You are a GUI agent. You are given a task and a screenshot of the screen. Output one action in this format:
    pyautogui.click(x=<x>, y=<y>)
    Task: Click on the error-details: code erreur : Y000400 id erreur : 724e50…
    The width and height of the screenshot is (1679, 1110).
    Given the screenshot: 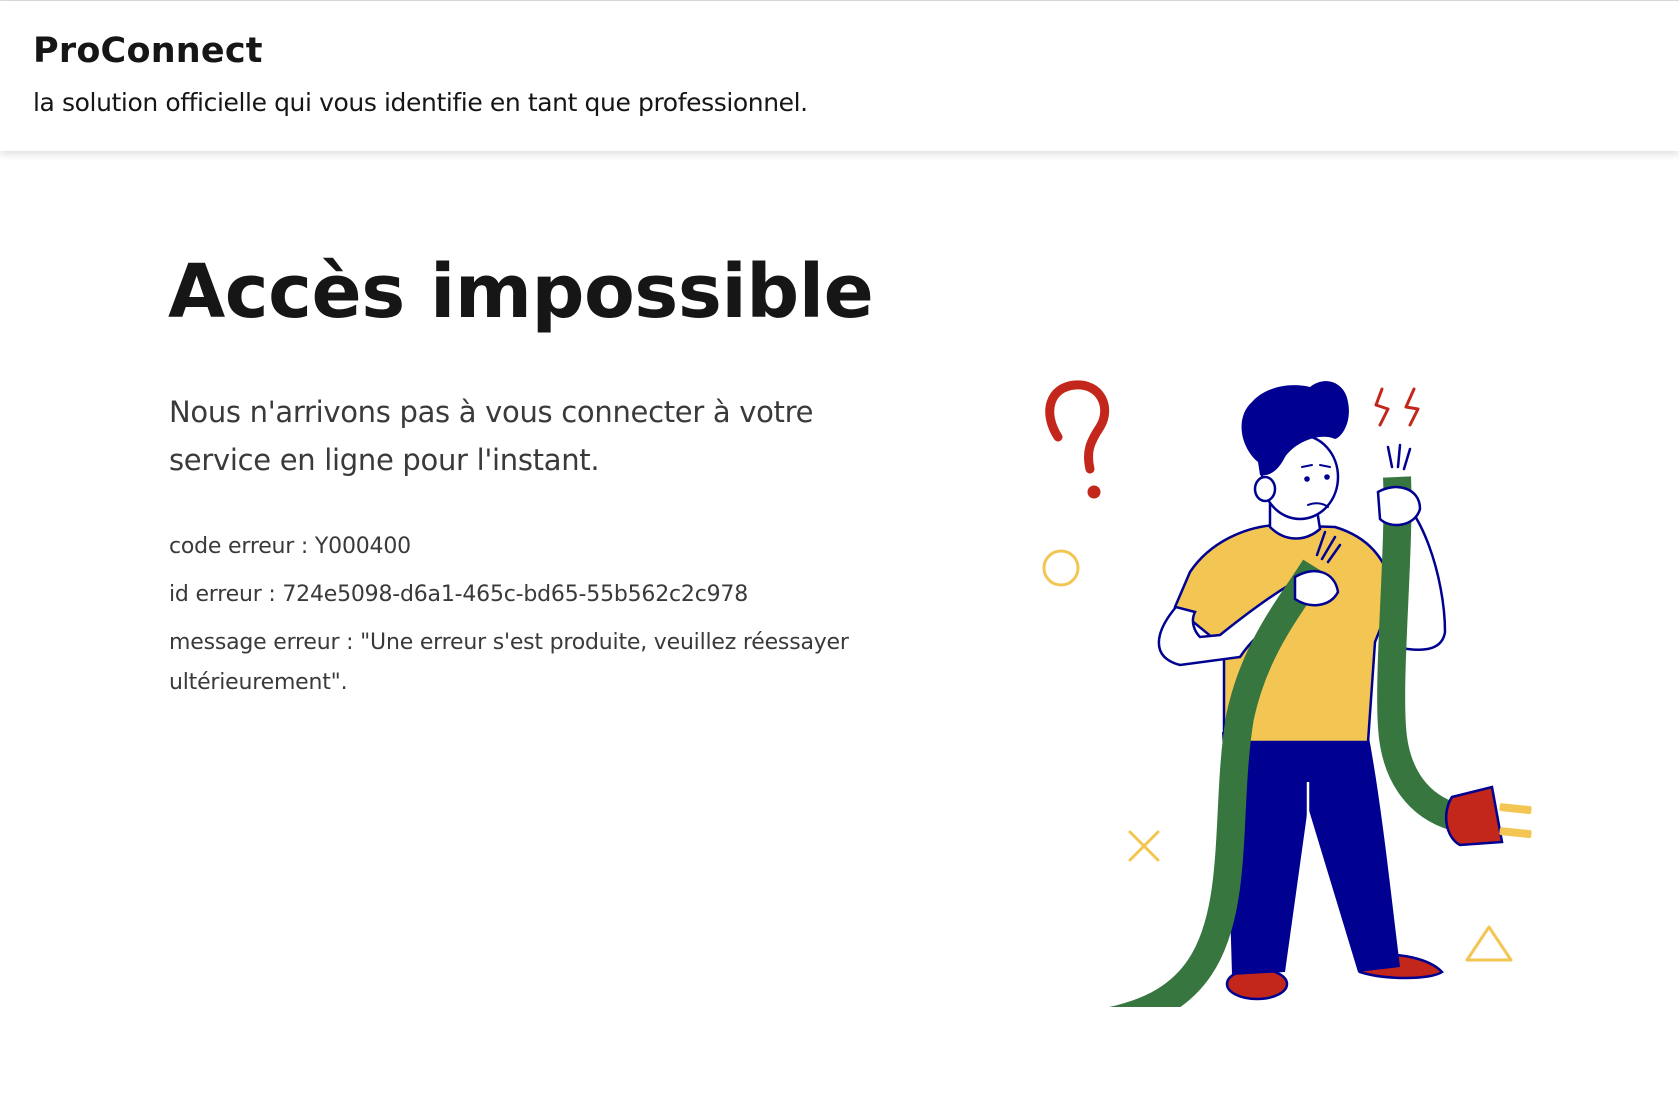 What is the action you would take?
    pyautogui.click(x=539, y=619)
    